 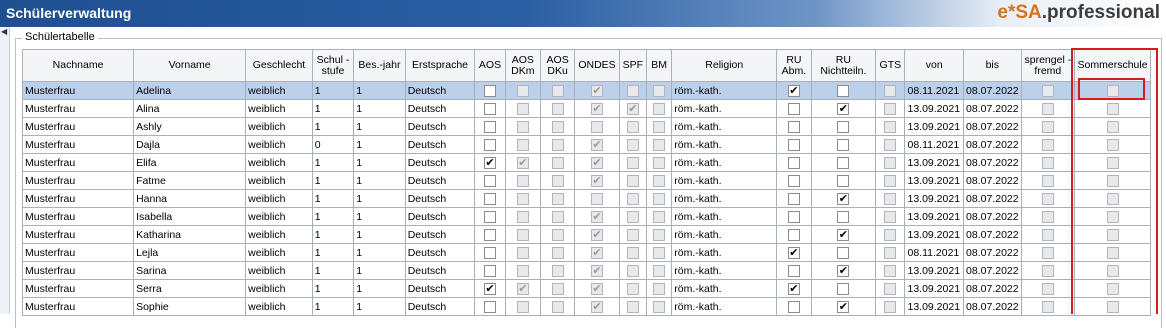 What do you see at coordinates (1112, 65) in the screenshot?
I see `column-header-sommerschule: Sommerschule` at bounding box center [1112, 65].